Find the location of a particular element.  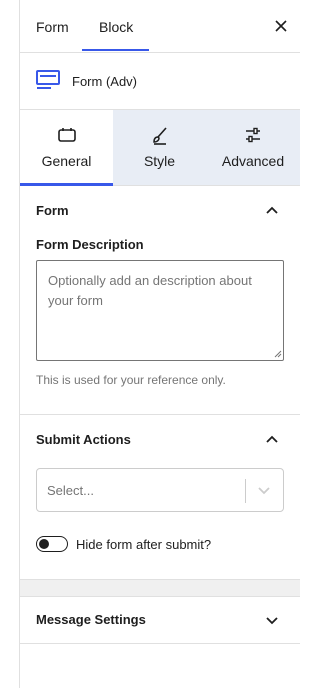

tab-block: Block is located at coordinates (116, 27).